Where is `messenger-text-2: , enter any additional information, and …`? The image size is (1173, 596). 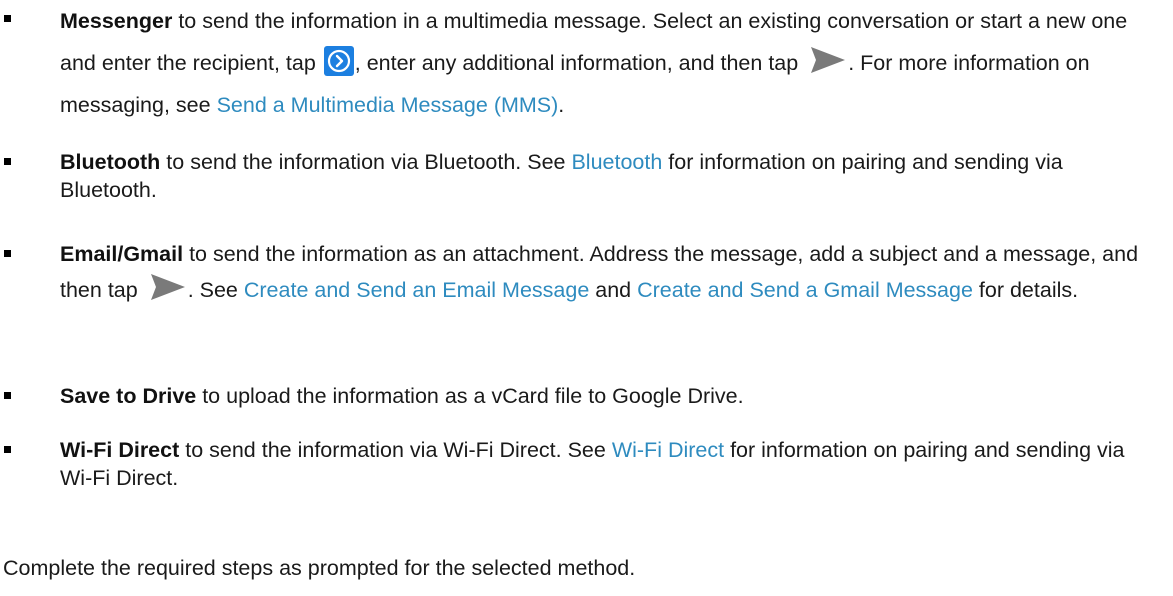
messenger-text-2: , enter any additional information, and … is located at coordinates (579, 63).